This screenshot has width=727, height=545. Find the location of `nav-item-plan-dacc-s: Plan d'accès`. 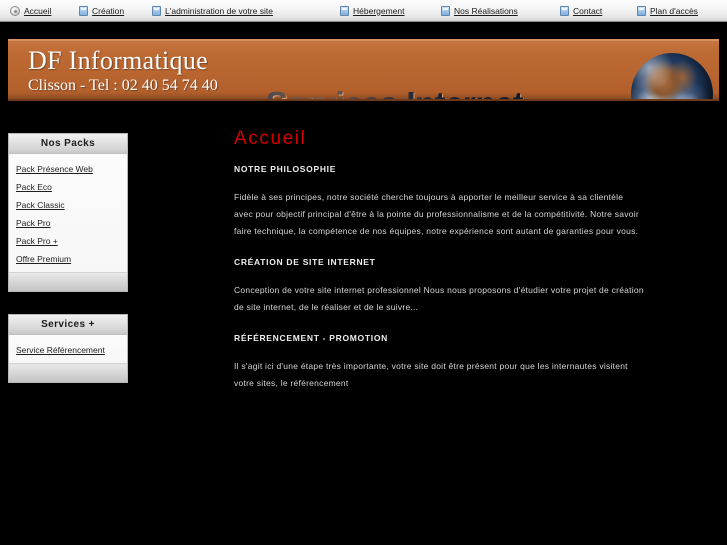

nav-item-plan-dacc-s: Plan d'accès is located at coordinates (667, 11).